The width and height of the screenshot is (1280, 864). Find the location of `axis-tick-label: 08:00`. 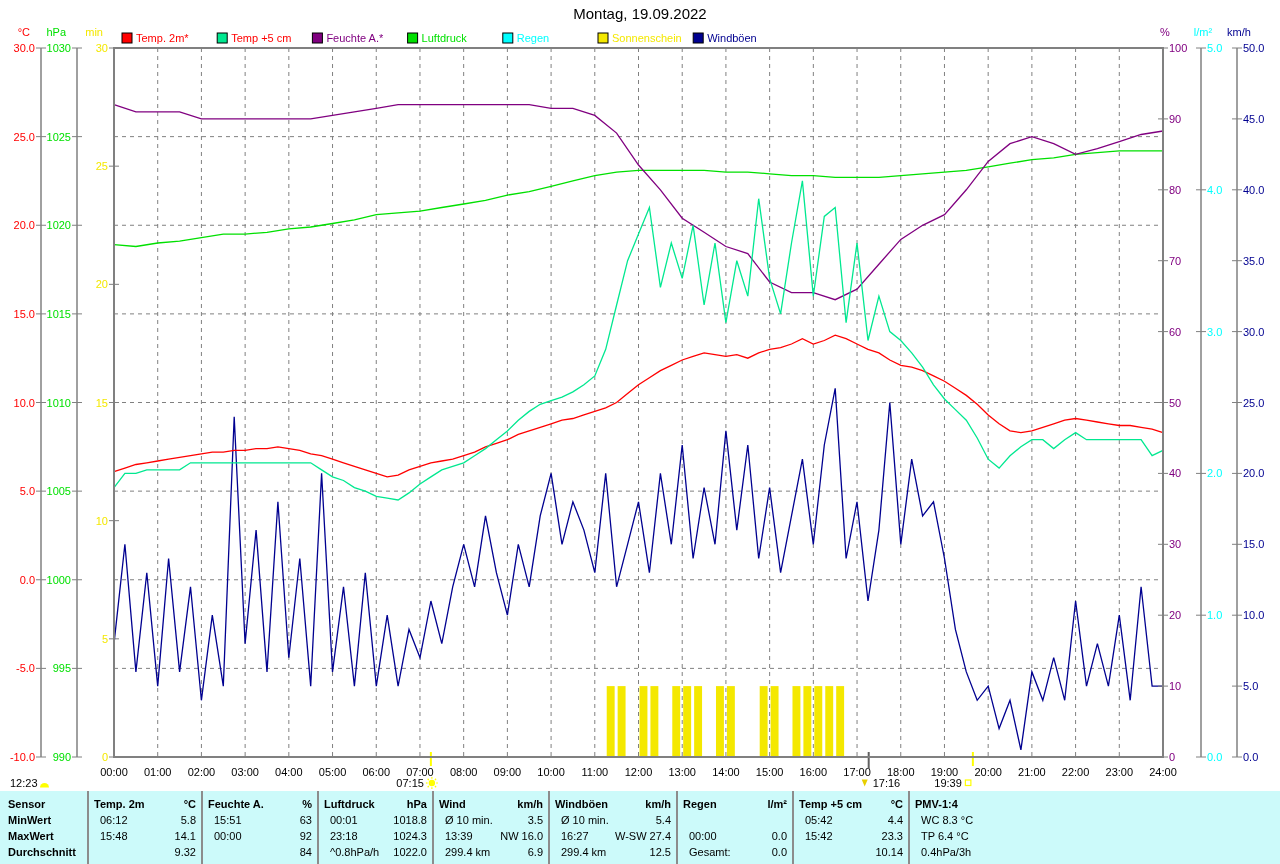

axis-tick-label: 08:00 is located at coordinates (463, 772).